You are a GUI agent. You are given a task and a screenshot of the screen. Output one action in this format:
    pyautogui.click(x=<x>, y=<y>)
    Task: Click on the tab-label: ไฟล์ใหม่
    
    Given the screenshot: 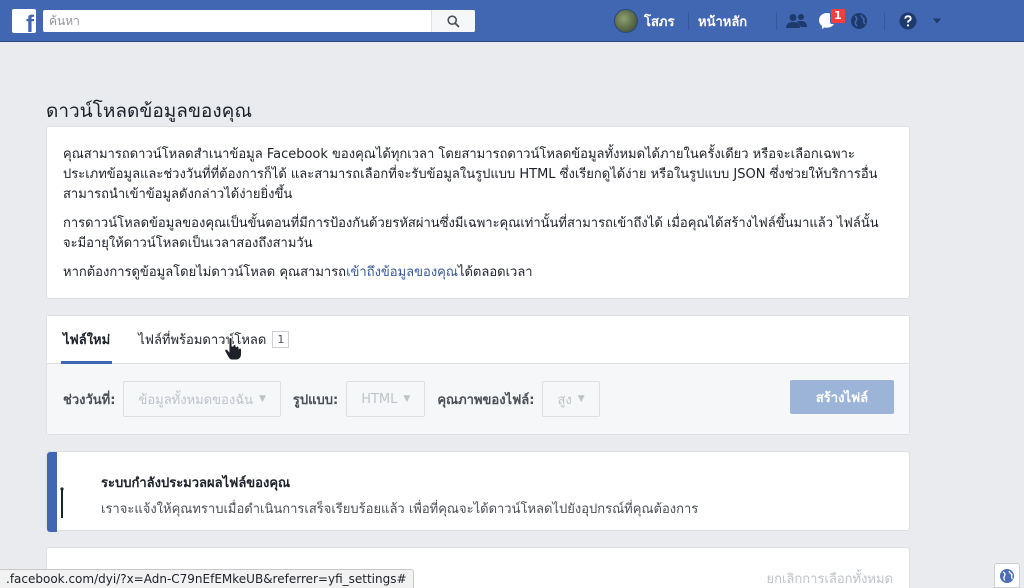 What is the action you would take?
    pyautogui.click(x=87, y=340)
    